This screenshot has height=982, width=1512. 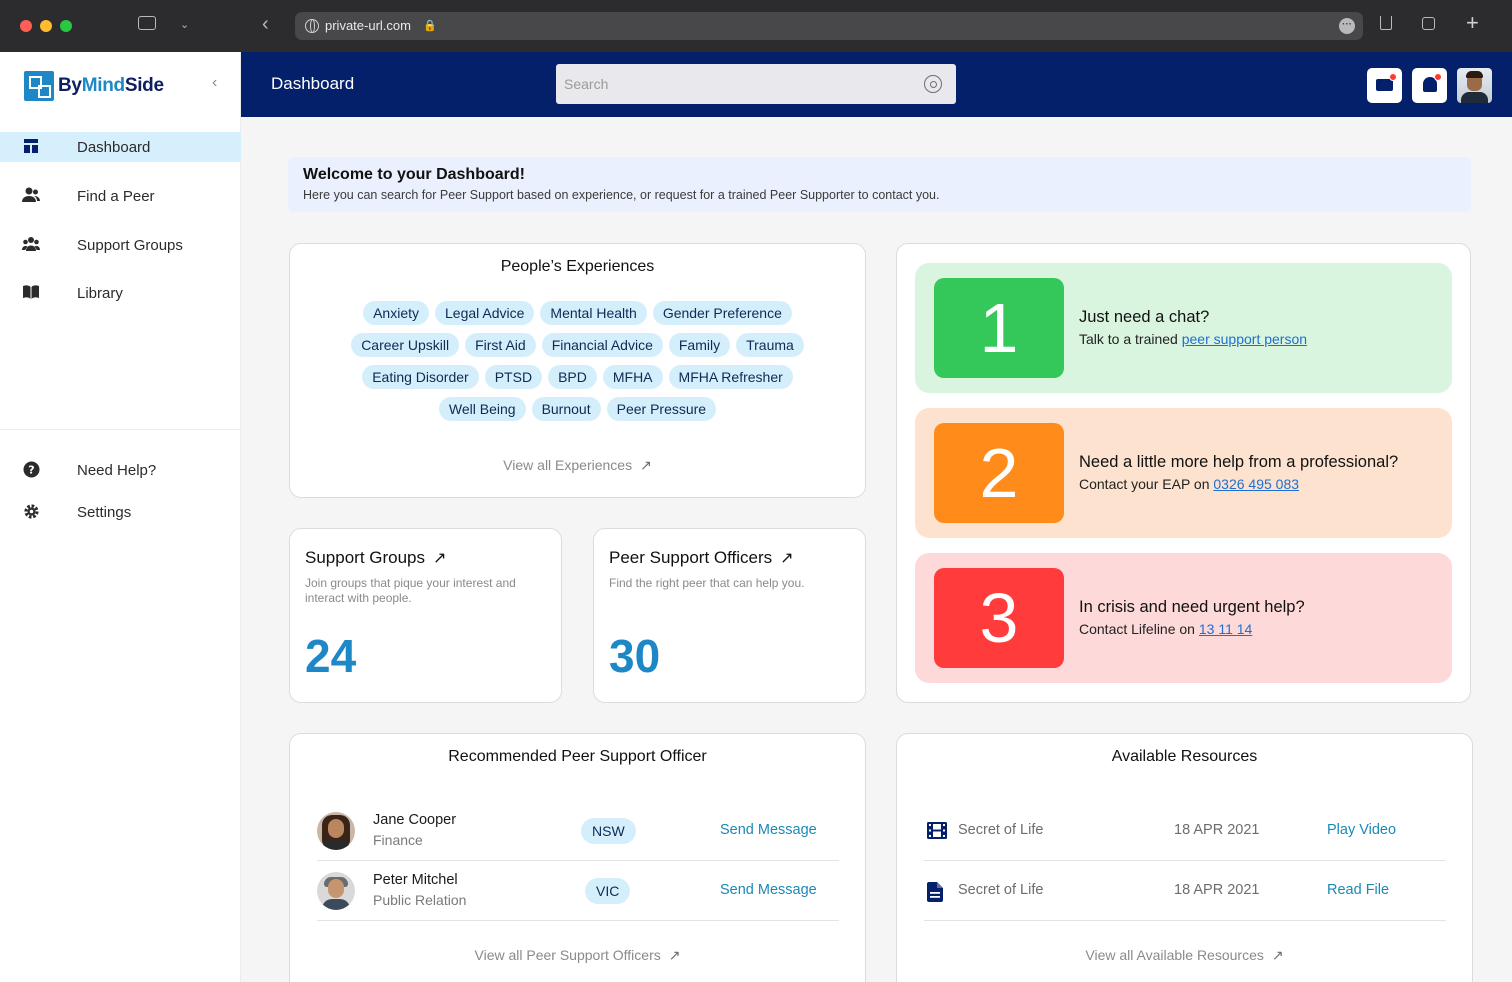 What do you see at coordinates (31, 245) in the screenshot?
I see `group-icon` at bounding box center [31, 245].